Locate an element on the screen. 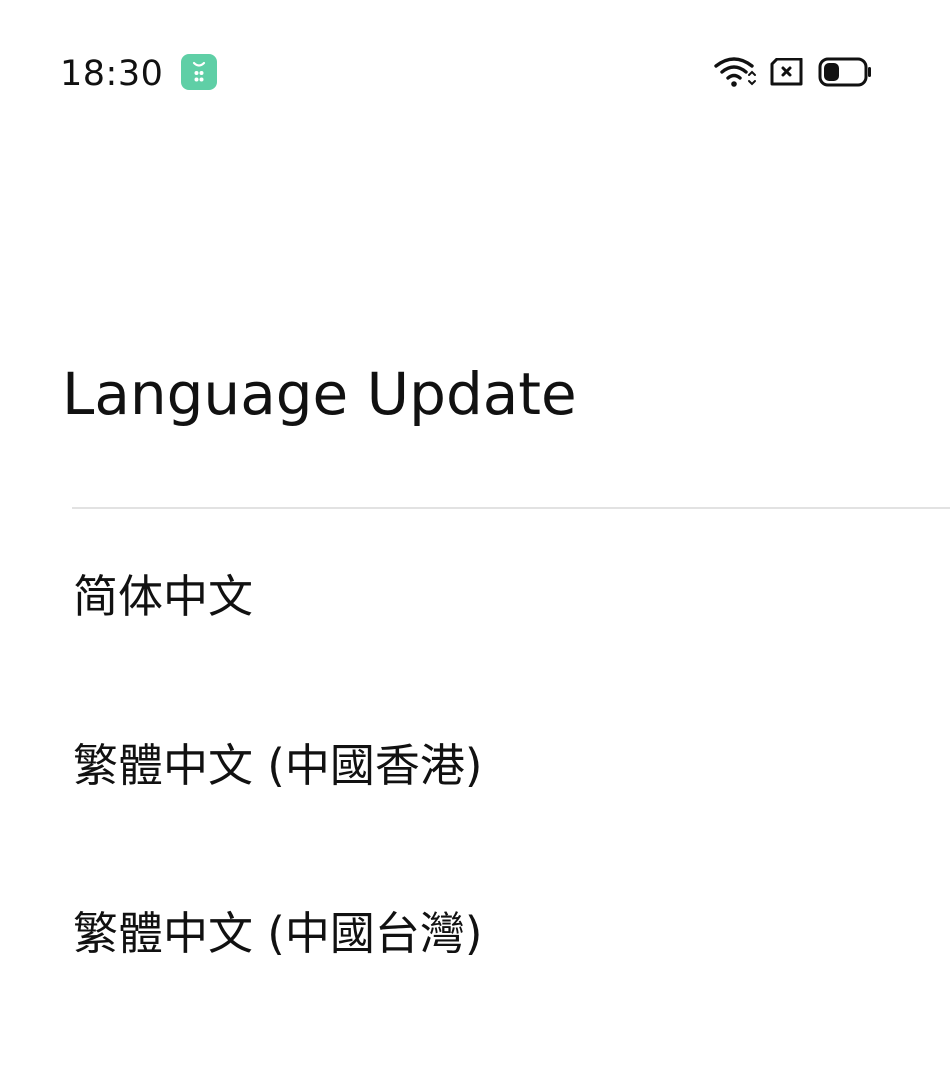  language-item-label: 繁體中文 (中國香港) is located at coordinates (278, 765).